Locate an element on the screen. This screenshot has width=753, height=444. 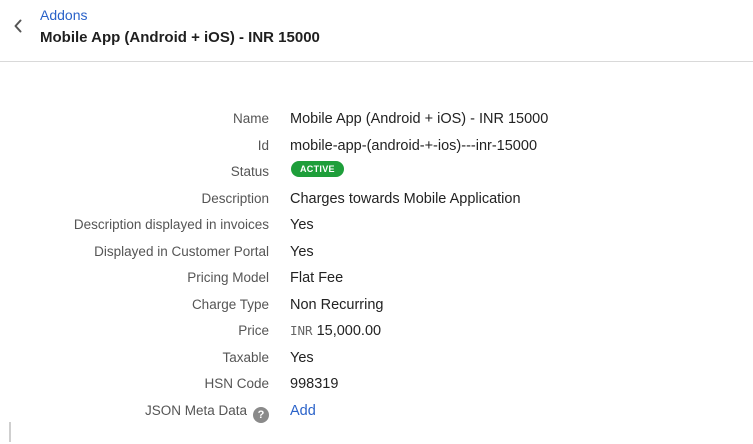
charge-type-label: Charge Type is located at coordinates (230, 304).